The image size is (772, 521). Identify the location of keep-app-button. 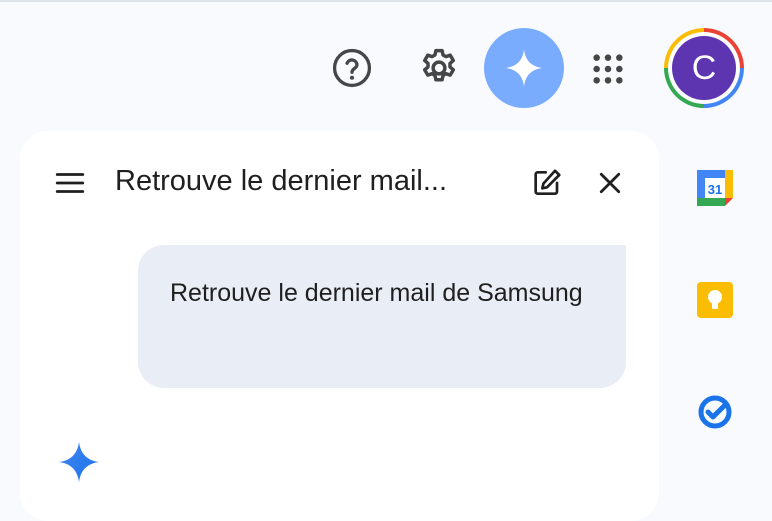
(715, 300).